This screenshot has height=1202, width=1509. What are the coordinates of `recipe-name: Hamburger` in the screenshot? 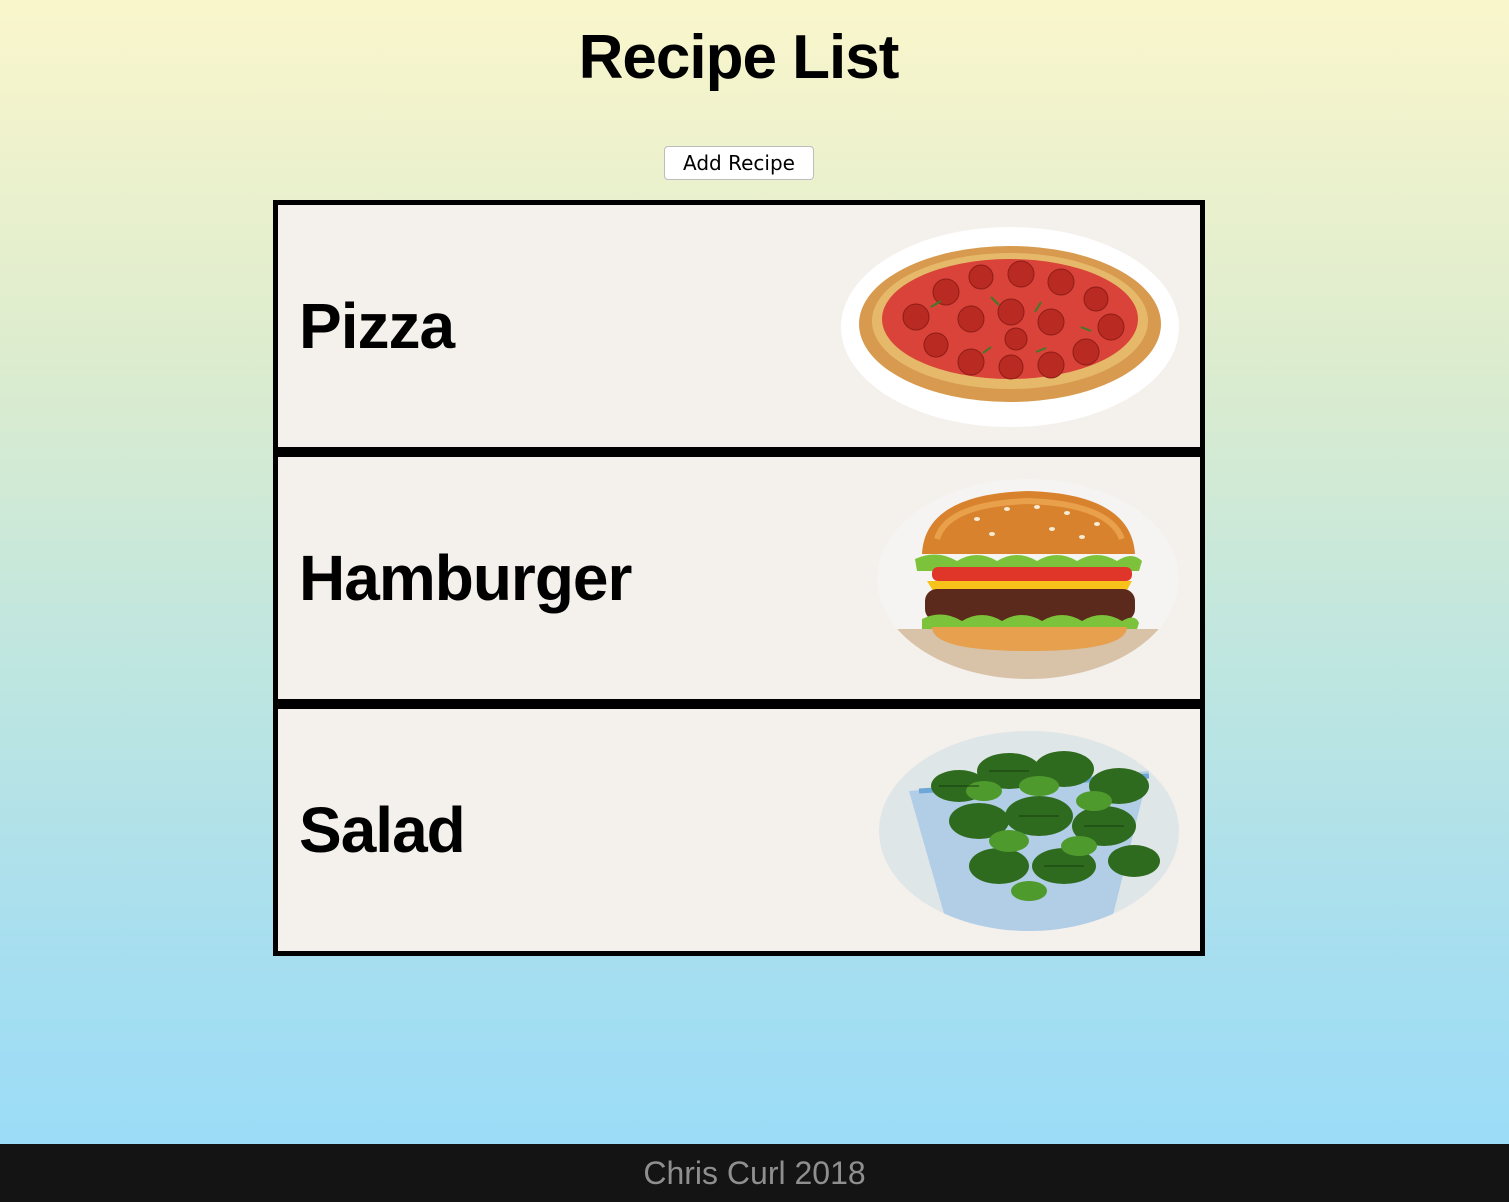 It's located at (465, 578).